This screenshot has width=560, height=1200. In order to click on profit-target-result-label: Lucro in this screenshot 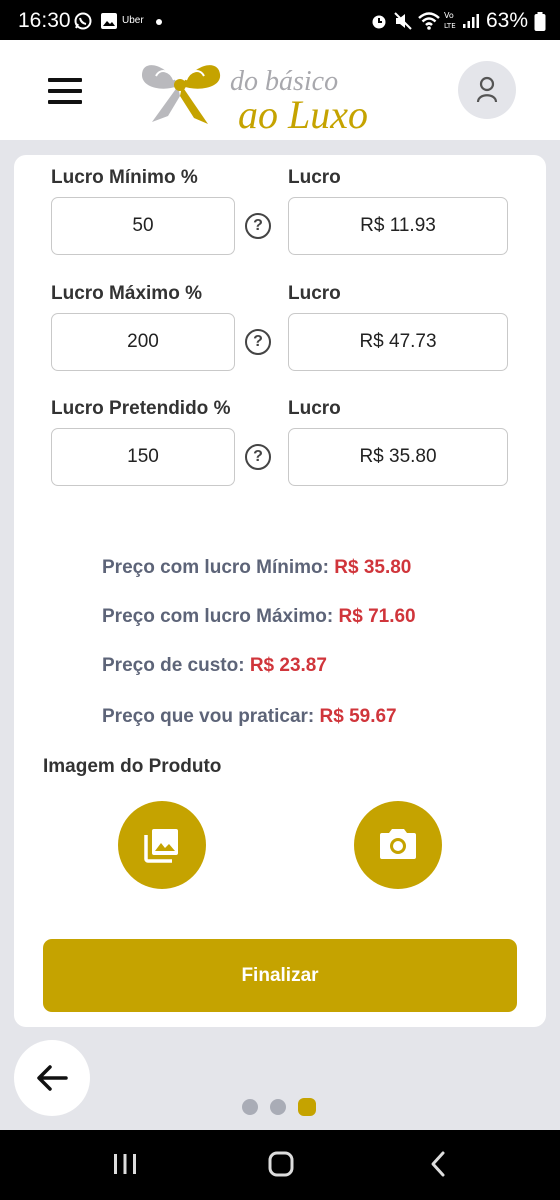, I will do `click(314, 408)`.